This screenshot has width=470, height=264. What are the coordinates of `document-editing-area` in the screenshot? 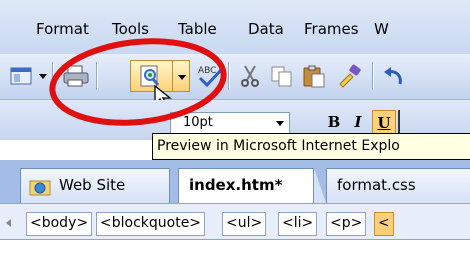 It's located at (235, 252).